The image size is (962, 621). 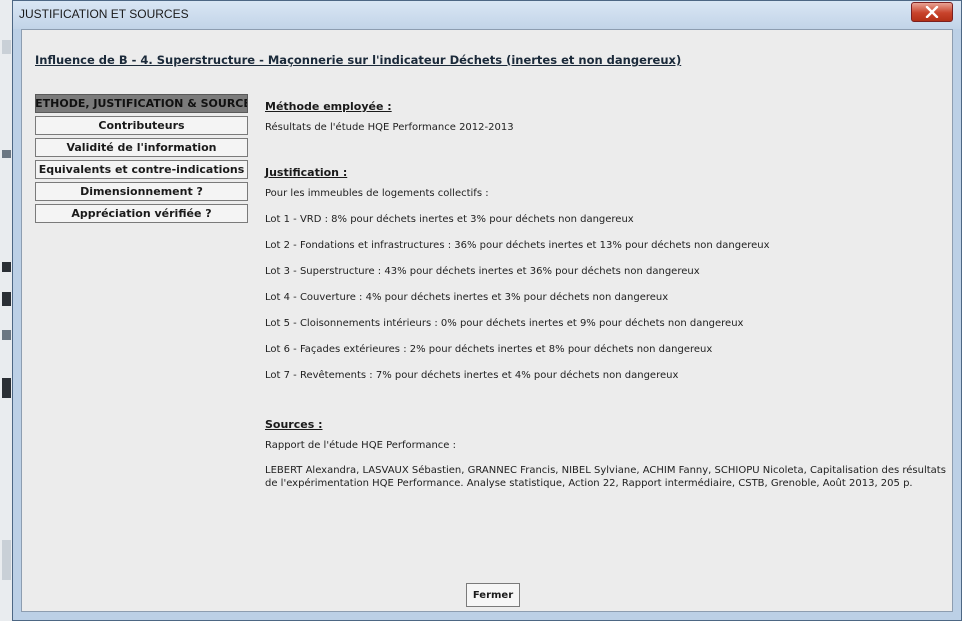 What do you see at coordinates (328, 106) in the screenshot?
I see `methode-title: Méthode employée :` at bounding box center [328, 106].